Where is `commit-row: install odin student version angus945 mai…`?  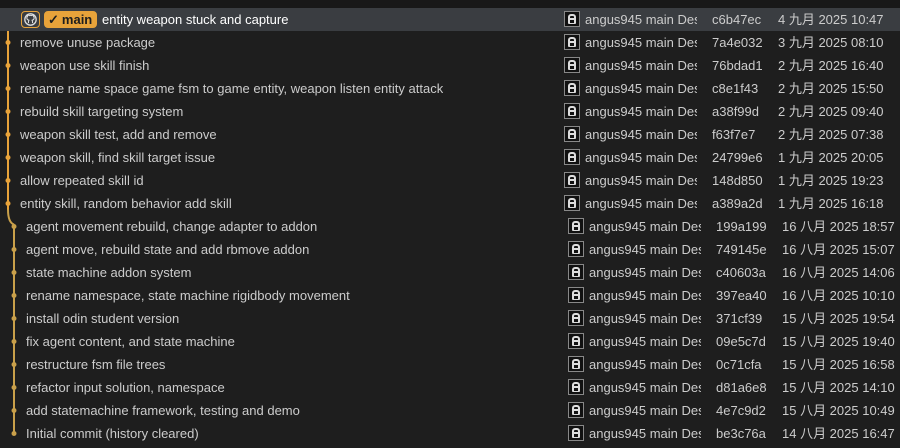 commit-row: install odin student version angus945 mai… is located at coordinates (450, 318).